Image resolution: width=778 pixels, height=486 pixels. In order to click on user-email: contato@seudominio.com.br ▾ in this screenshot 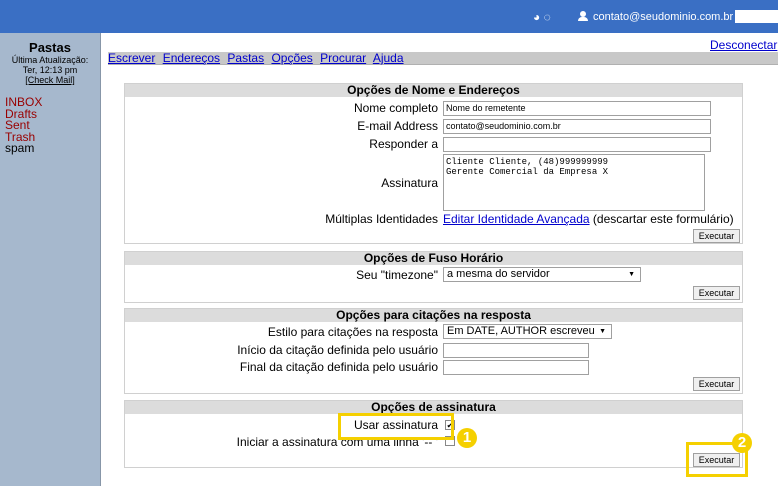, I will do `click(667, 17)`.